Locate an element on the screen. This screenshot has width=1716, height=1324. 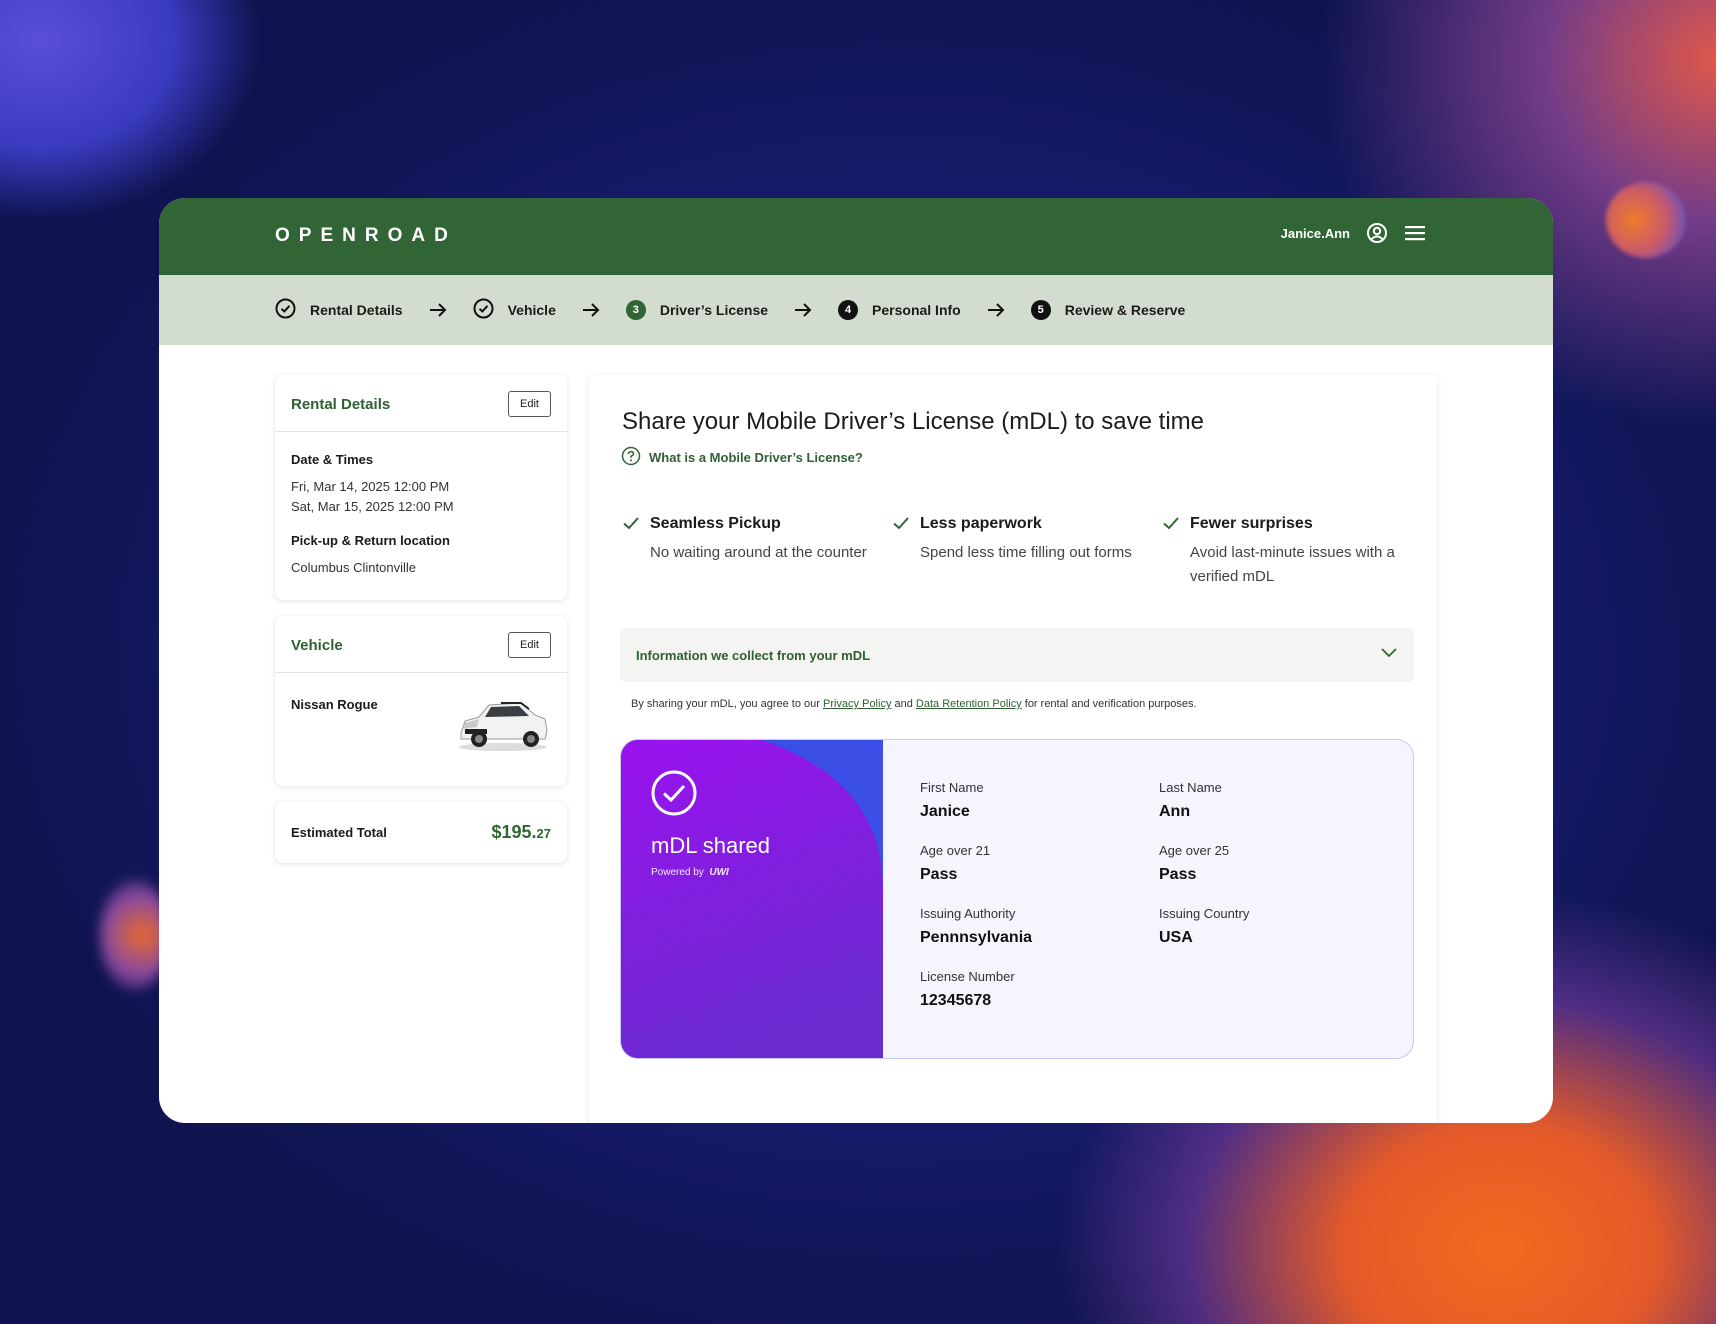
user-avatar-icon is located at coordinates (1377, 233).